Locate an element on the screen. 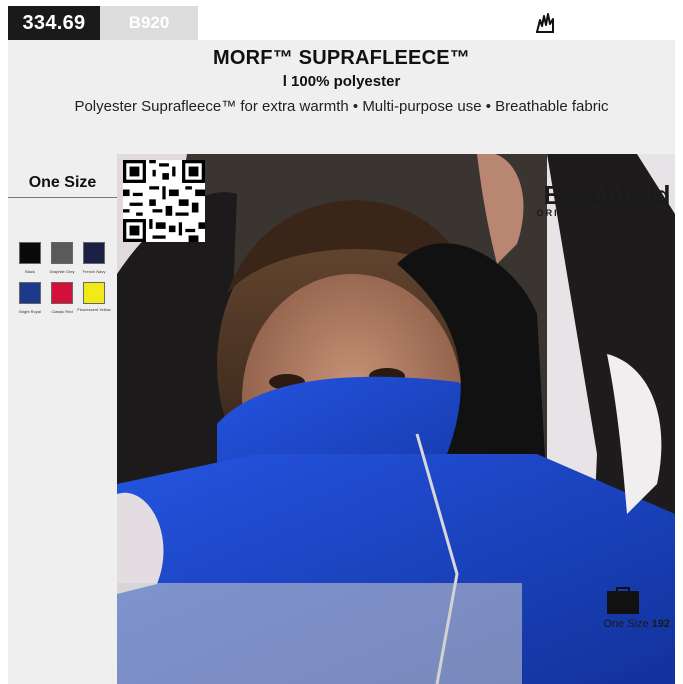  size-label: One Size is located at coordinates (62, 182).